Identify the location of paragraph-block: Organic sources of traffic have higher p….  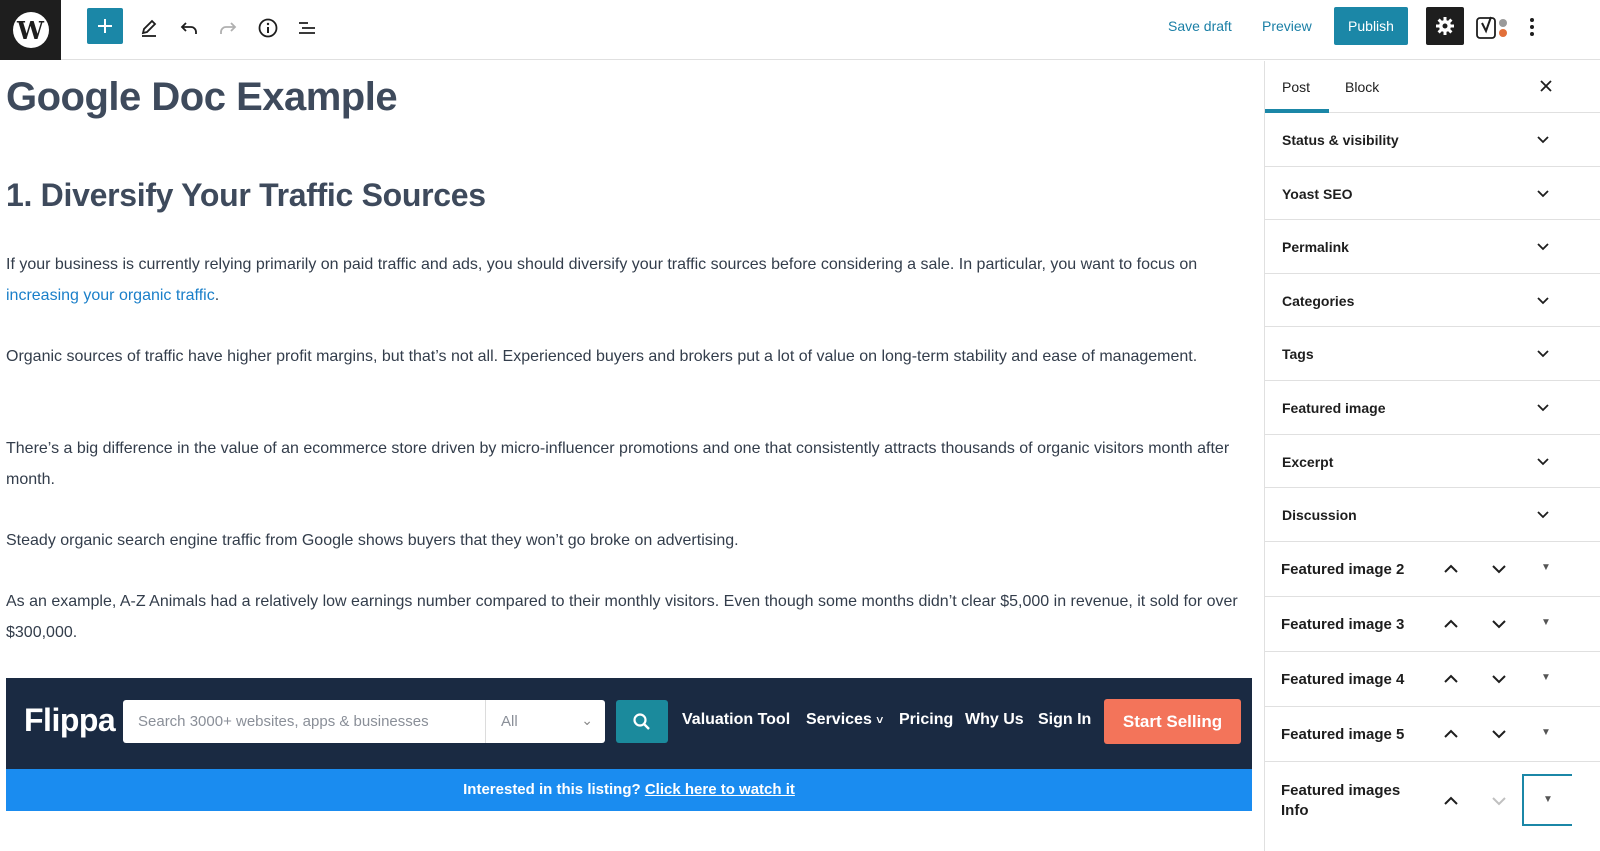
(631, 356).